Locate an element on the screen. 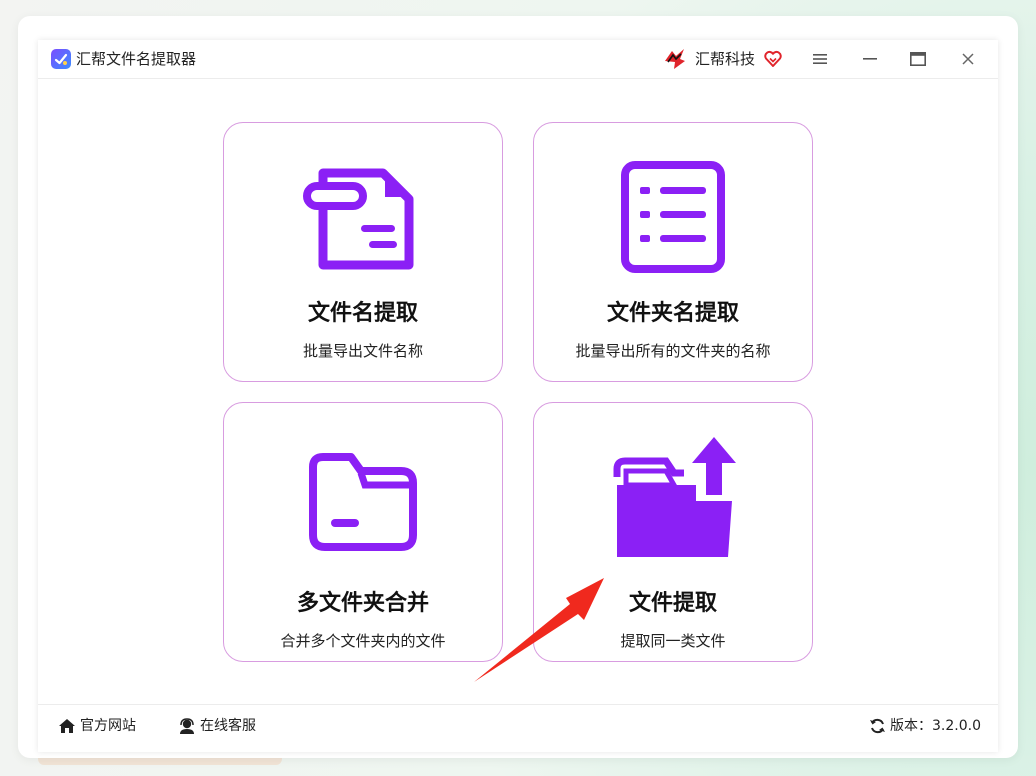  card-merge-folders: 多文件夹合并 合并多个文件夹内的文件 is located at coordinates (363, 532).